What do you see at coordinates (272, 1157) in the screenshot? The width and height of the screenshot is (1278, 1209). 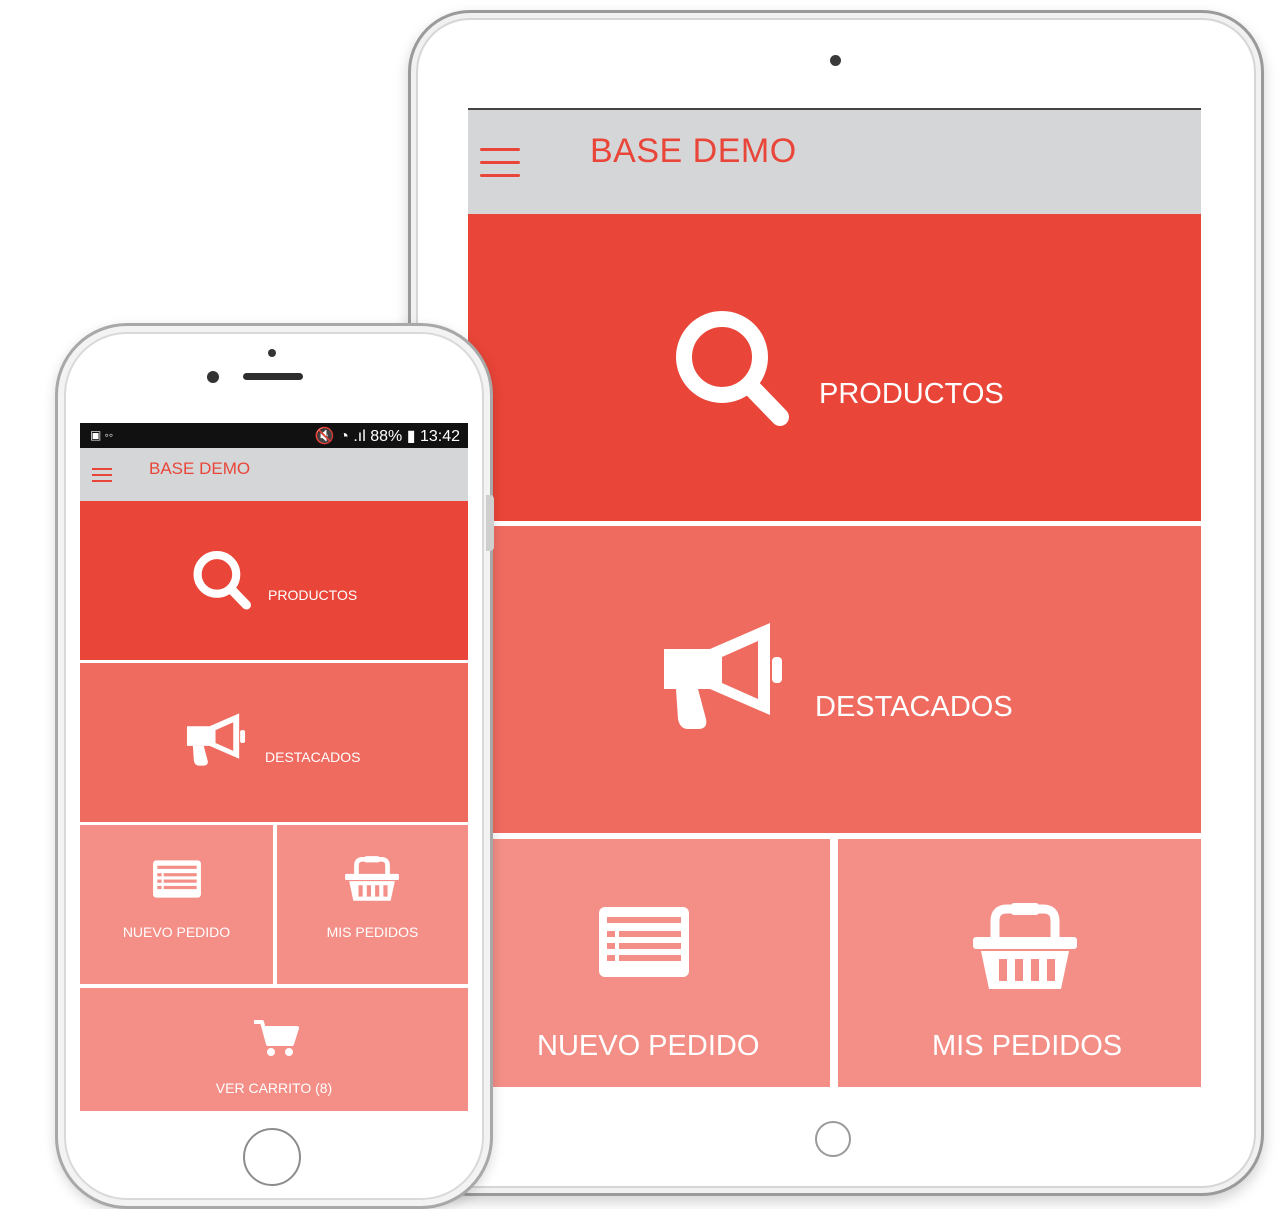 I see `phone-home-button` at bounding box center [272, 1157].